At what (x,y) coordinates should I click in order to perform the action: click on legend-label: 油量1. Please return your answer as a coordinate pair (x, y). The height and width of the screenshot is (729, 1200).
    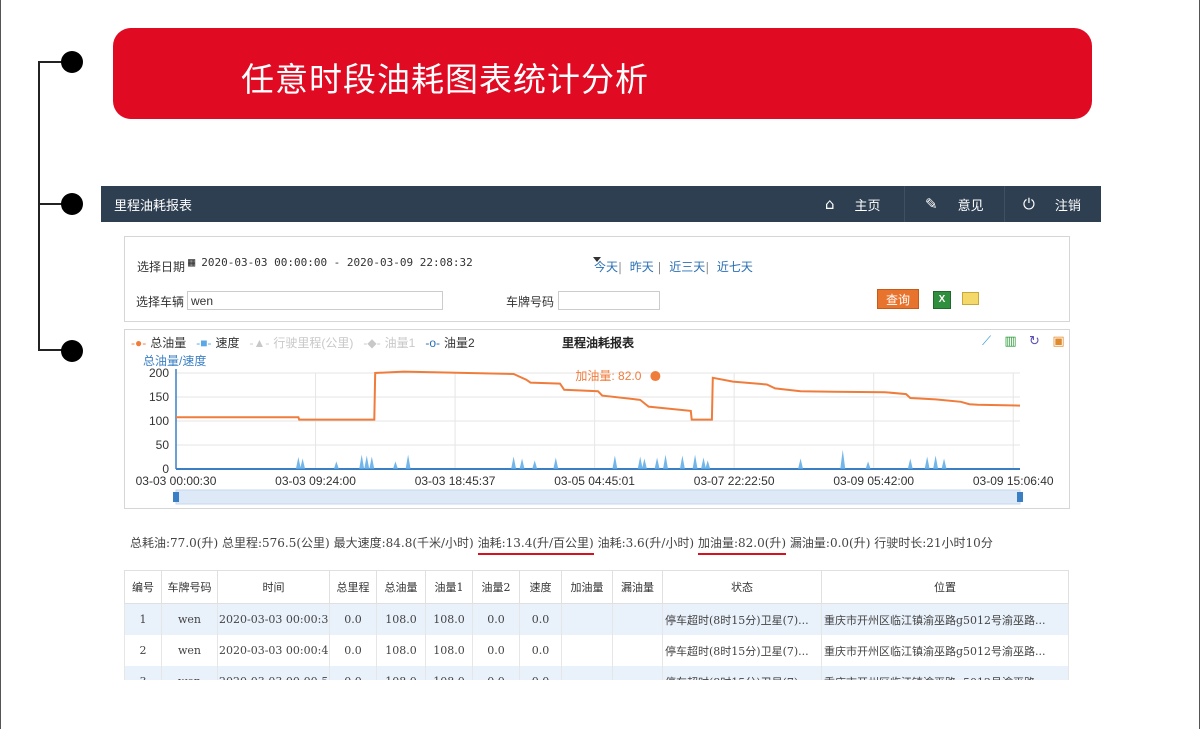
    Looking at the image, I should click on (400, 343).